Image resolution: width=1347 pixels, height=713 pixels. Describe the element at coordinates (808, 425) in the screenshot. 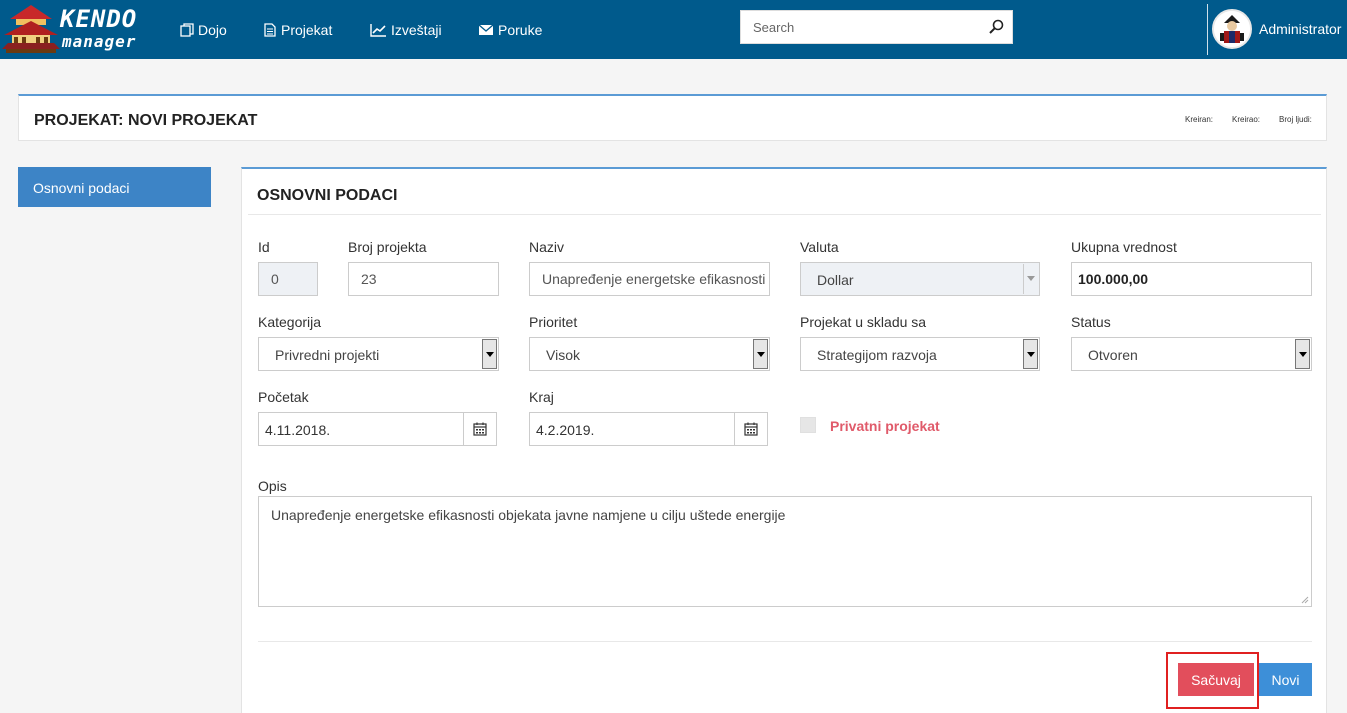

I see `privatni-checkbox` at that location.